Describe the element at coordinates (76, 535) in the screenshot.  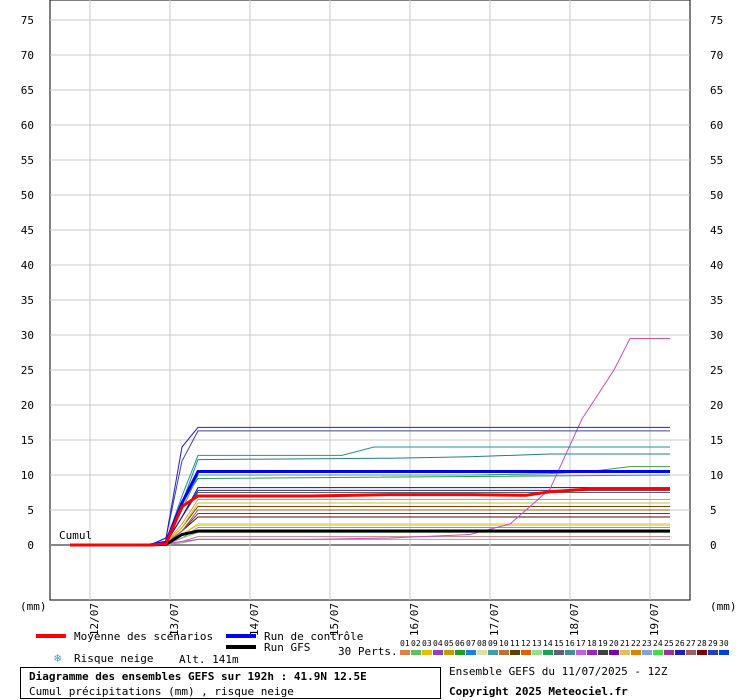
I see `cumul-label: Cumul` at that location.